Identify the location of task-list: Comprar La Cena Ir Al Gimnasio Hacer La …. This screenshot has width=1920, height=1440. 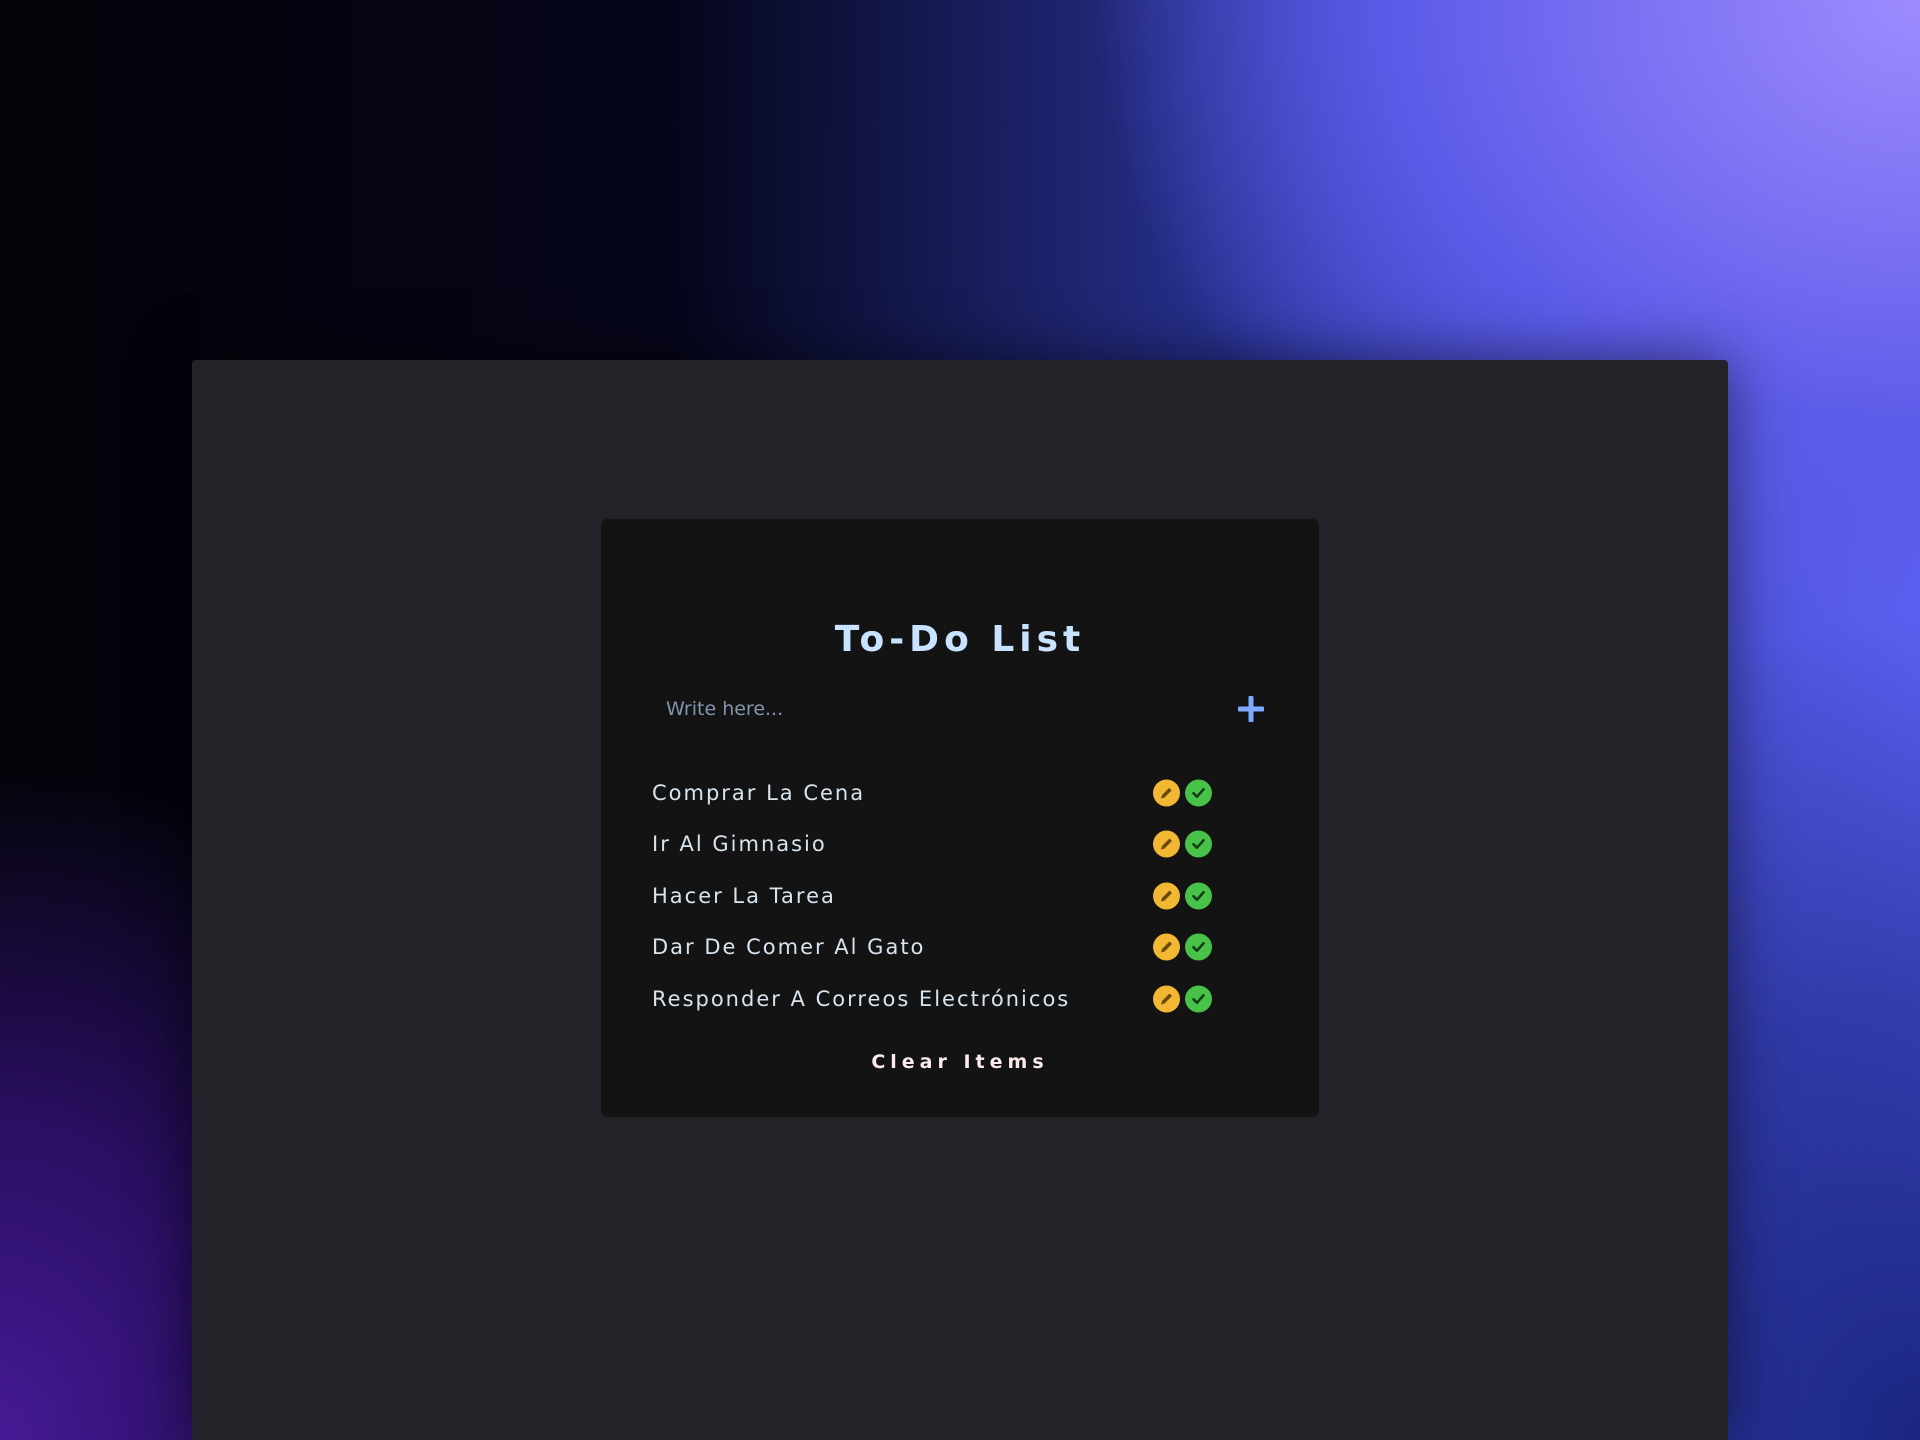
(932, 896).